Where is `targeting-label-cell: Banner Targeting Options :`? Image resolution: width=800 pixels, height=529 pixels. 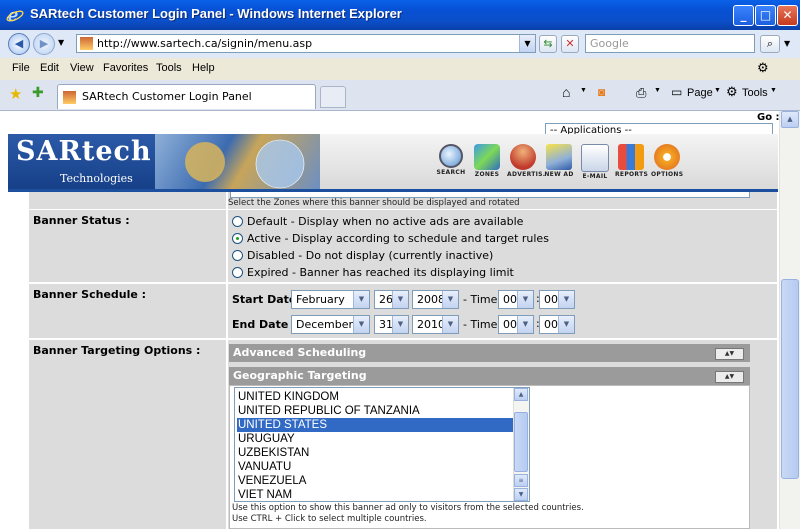 targeting-label-cell: Banner Targeting Options : is located at coordinates (127, 434).